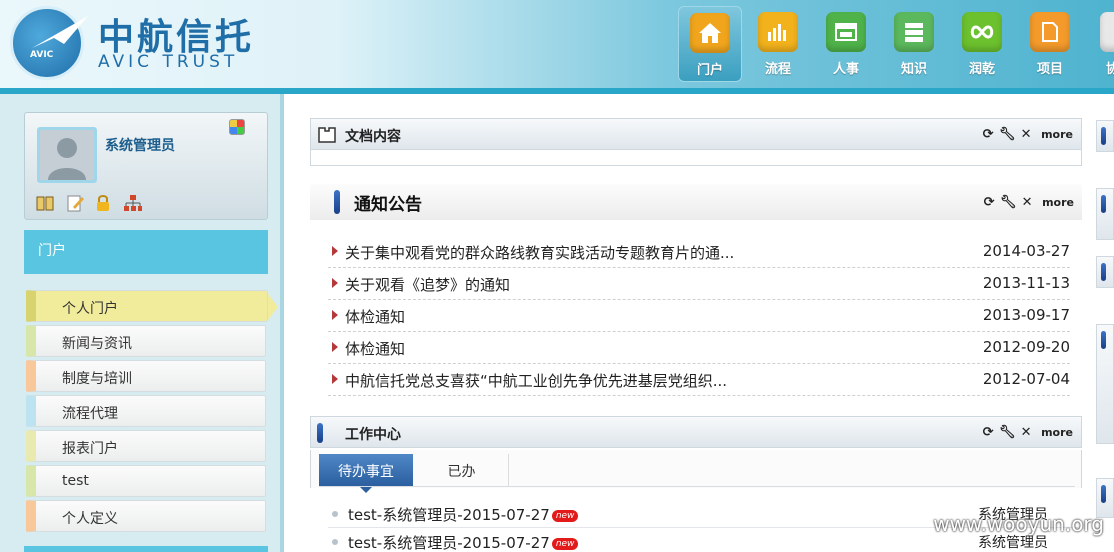 The width and height of the screenshot is (1114, 552). Describe the element at coordinates (373, 137) in the screenshot. I see `docs-panel-title: 文档内容` at that location.